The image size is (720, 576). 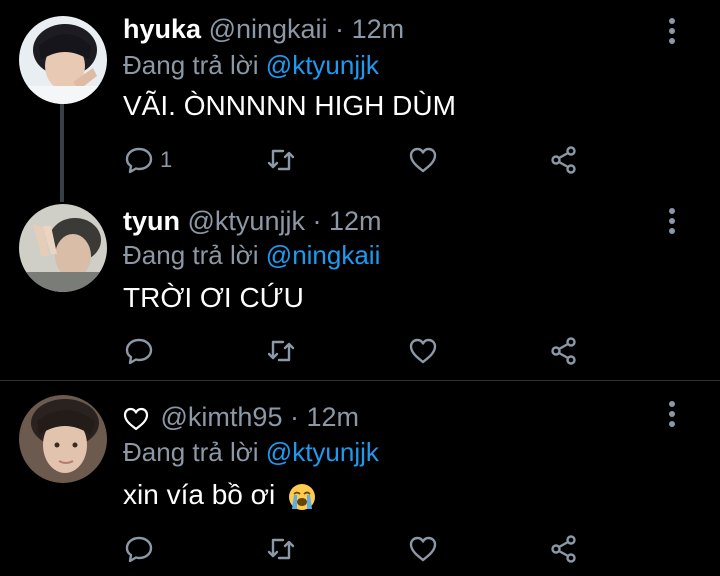 I want to click on reply-button: 1, so click(x=148, y=160).